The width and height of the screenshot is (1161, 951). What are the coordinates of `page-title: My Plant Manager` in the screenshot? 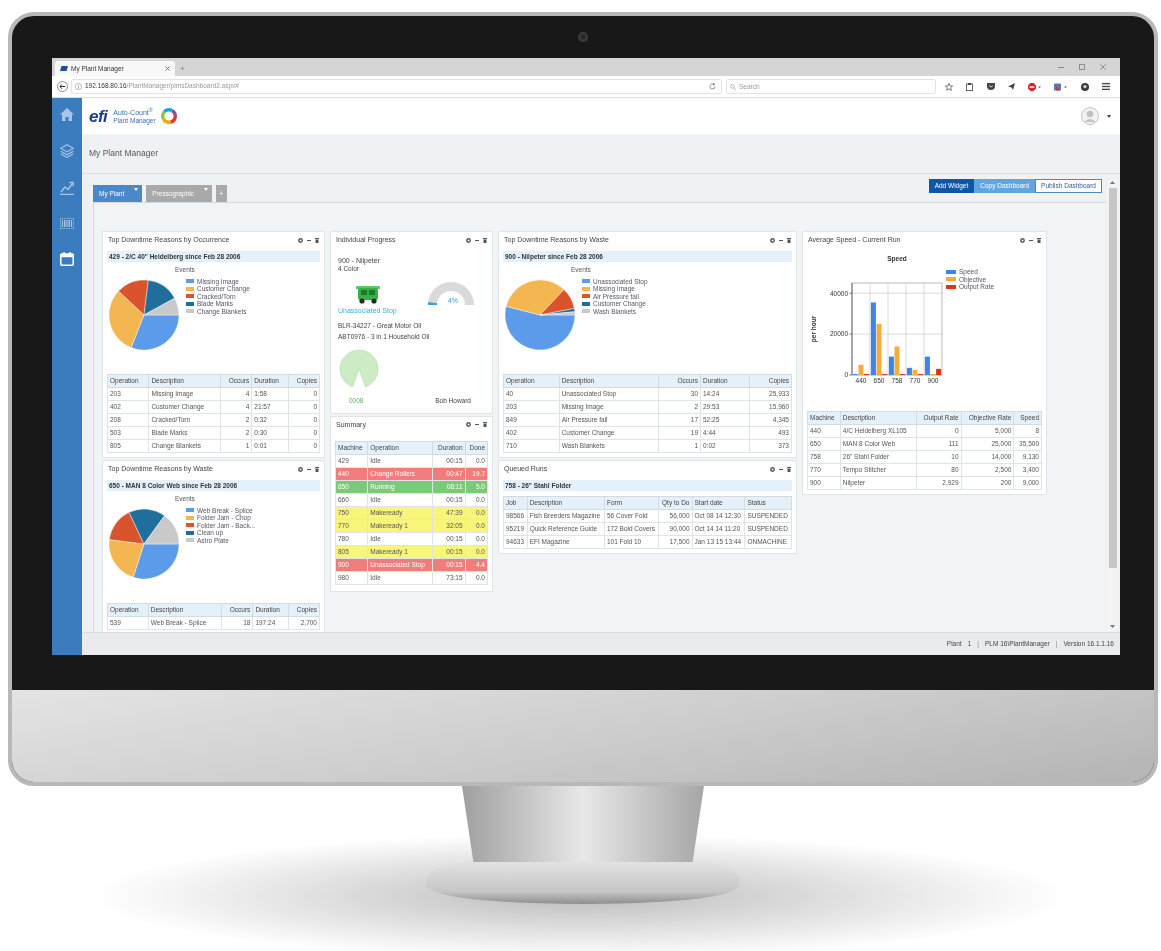 It's located at (123, 153).